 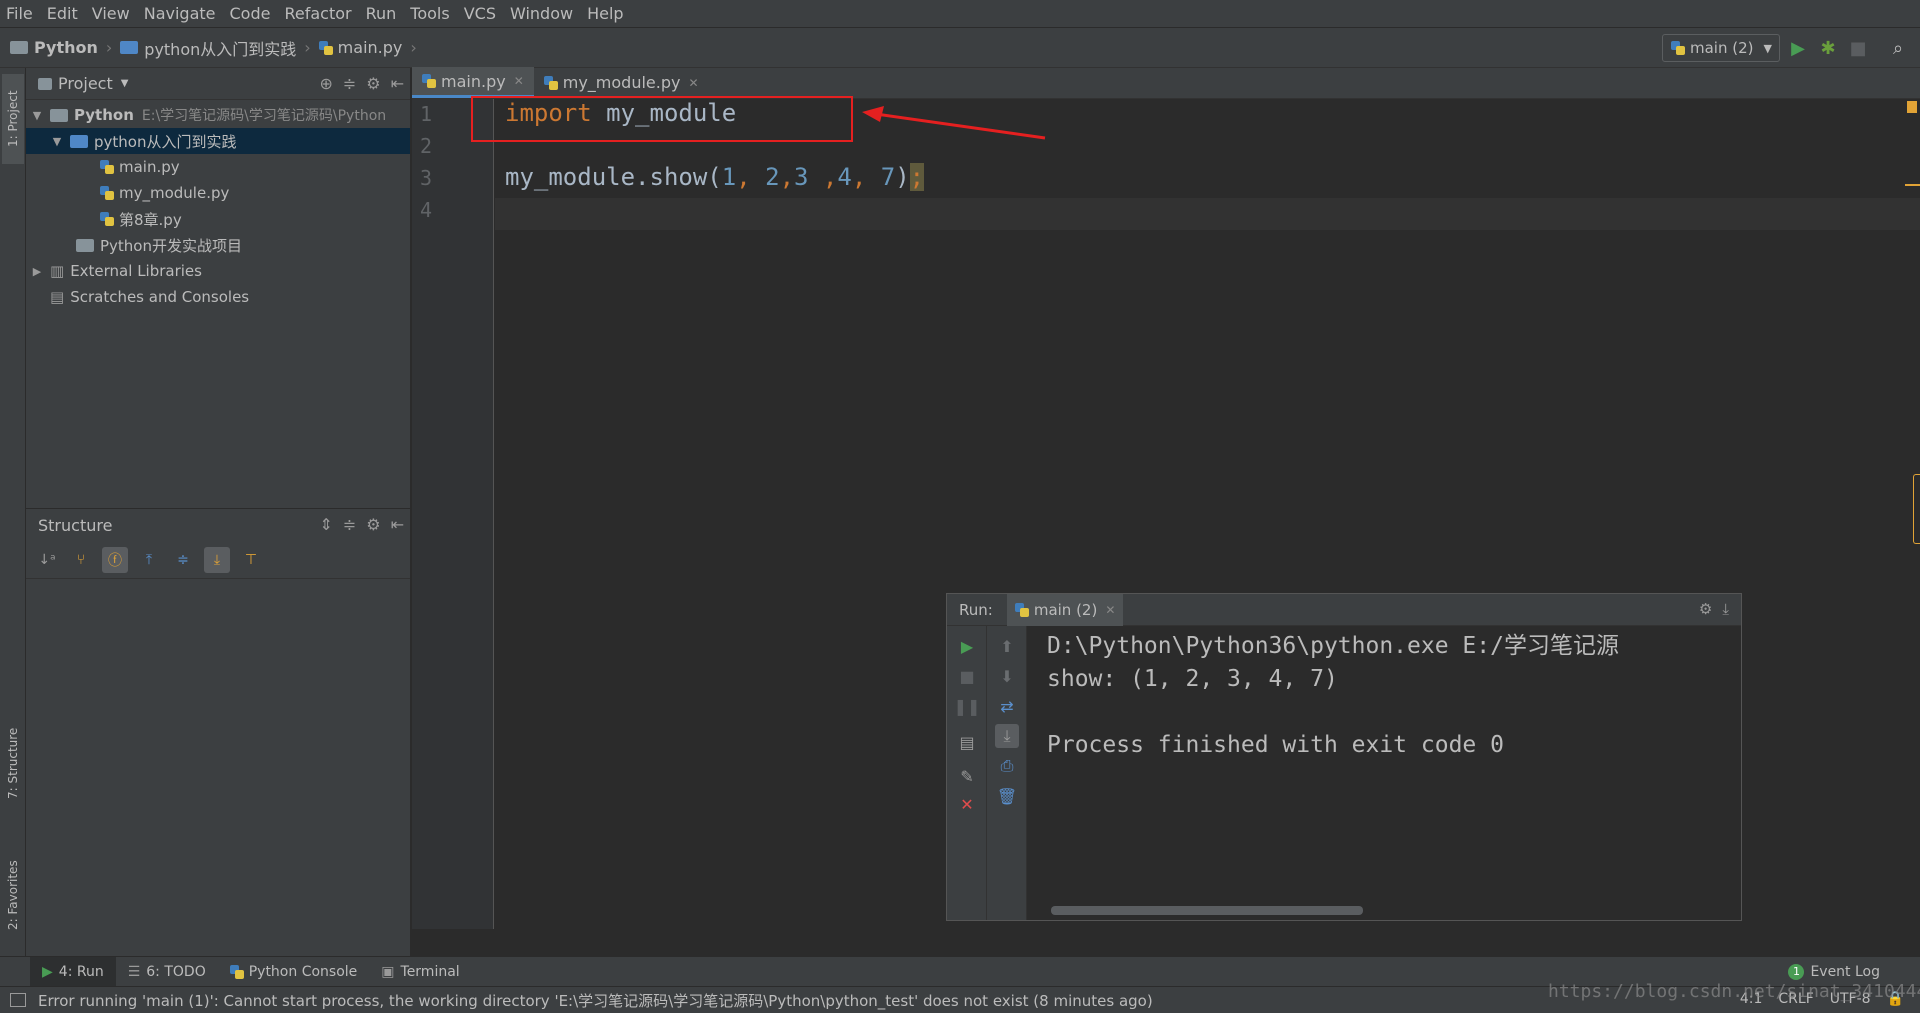 I want to click on project-panel-title: Project, so click(x=85, y=83).